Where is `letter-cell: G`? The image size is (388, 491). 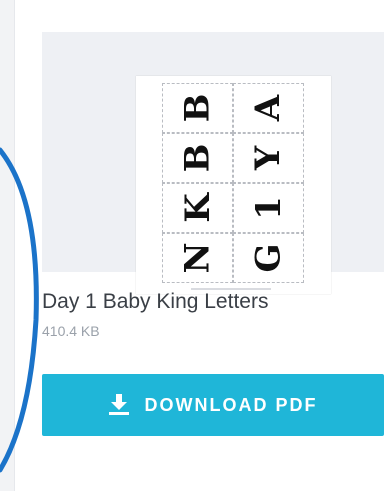 letter-cell: G is located at coordinates (268, 258).